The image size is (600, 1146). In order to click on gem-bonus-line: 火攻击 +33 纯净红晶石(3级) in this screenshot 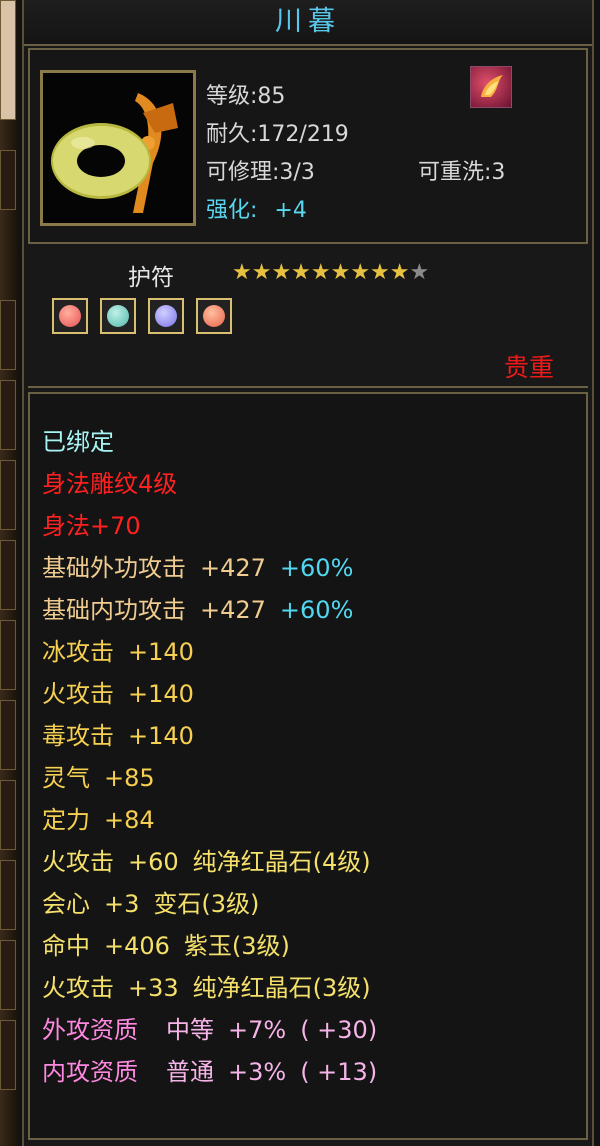, I will do `click(206, 988)`.